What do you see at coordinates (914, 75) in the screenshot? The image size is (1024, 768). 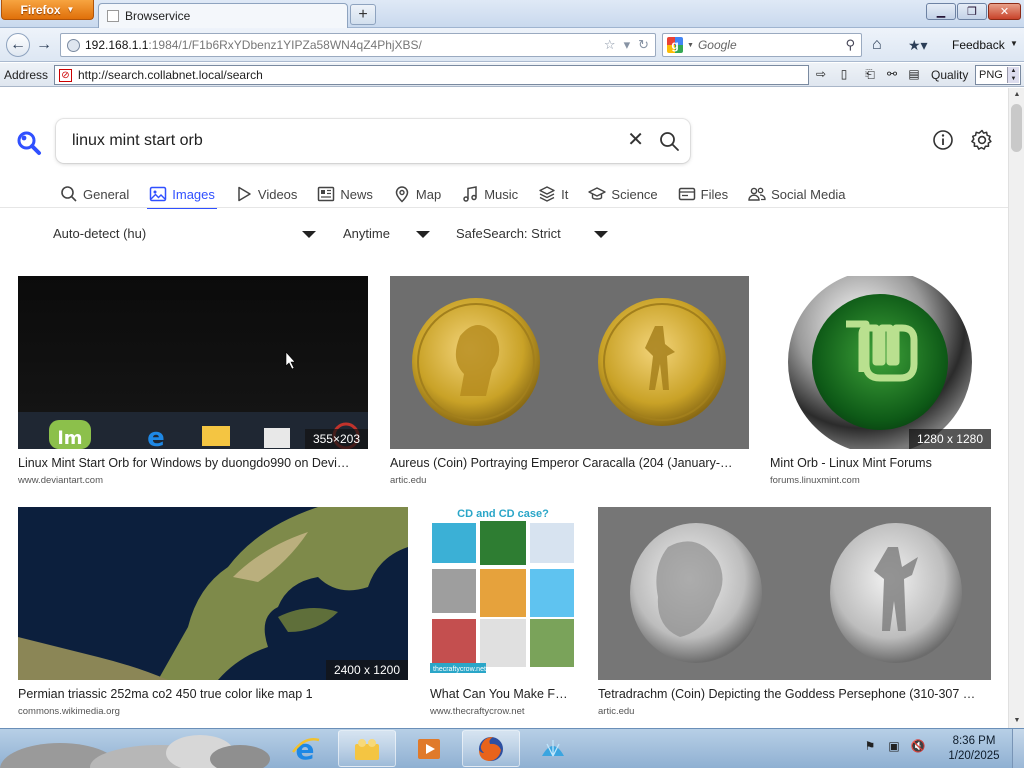 I see `paste-icon: ▤` at bounding box center [914, 75].